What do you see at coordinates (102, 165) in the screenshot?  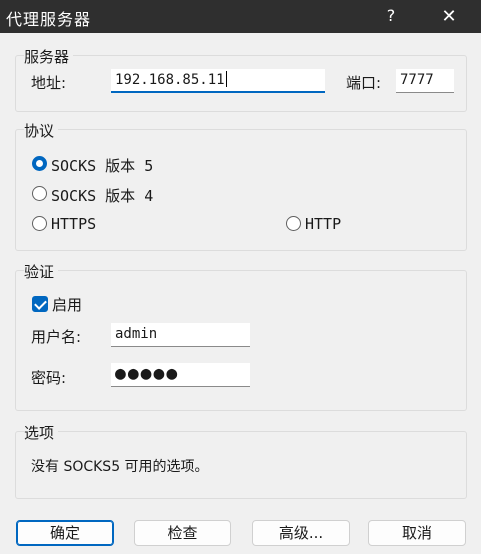 I see `radio-socks5-label: SOCKS 版本 5` at bounding box center [102, 165].